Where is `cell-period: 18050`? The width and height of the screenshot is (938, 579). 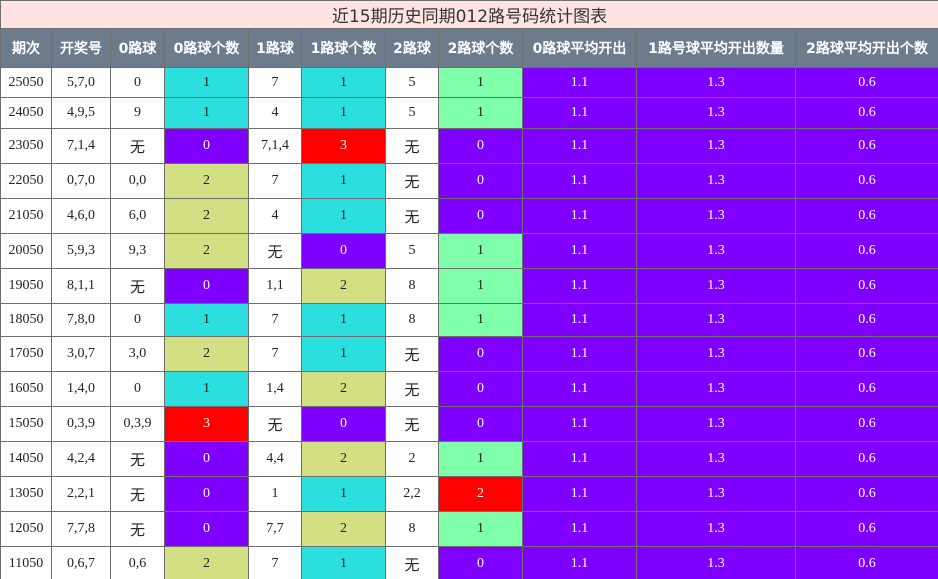
cell-period: 18050 is located at coordinates (26, 320).